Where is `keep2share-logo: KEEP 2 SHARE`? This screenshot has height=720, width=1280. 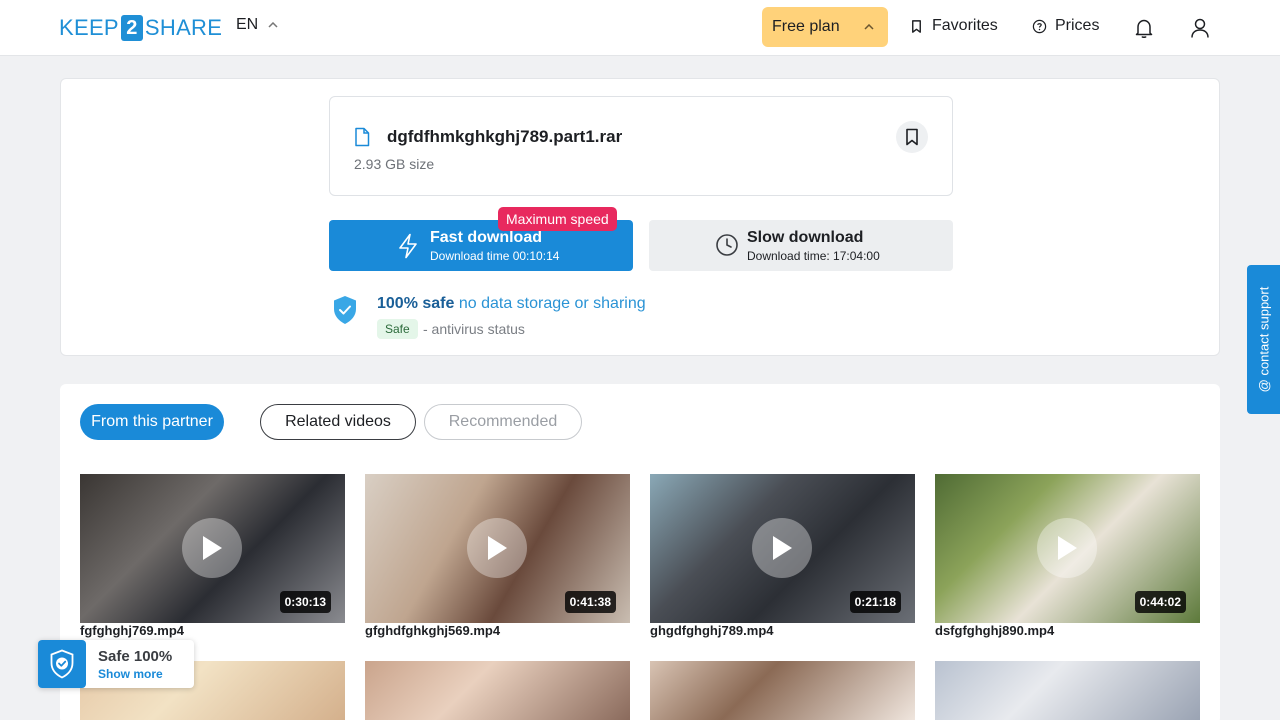 keep2share-logo: KEEP 2 SHARE is located at coordinates (140, 28).